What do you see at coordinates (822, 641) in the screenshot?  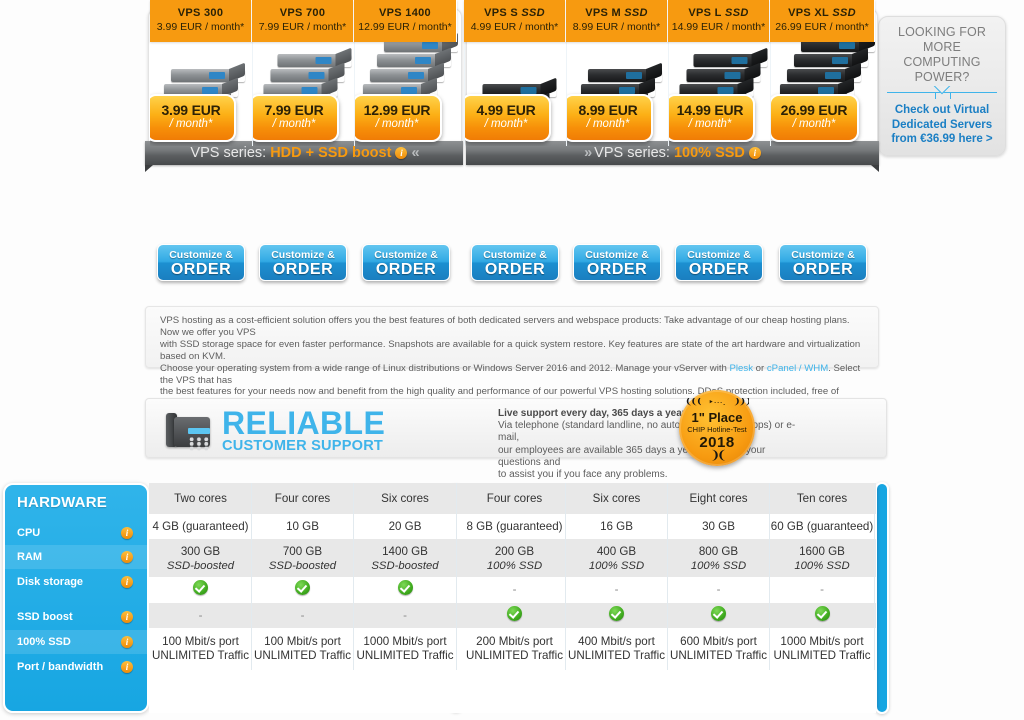 I see `spec-value-port: 1000 Mbit/s port` at bounding box center [822, 641].